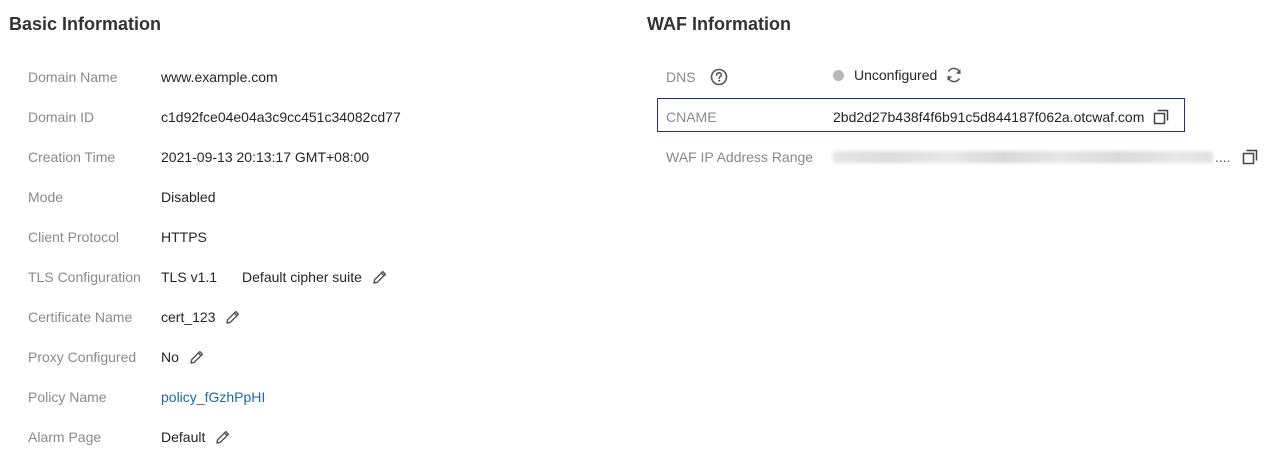 The image size is (1275, 453). I want to click on mode-value: Disabled, so click(188, 197).